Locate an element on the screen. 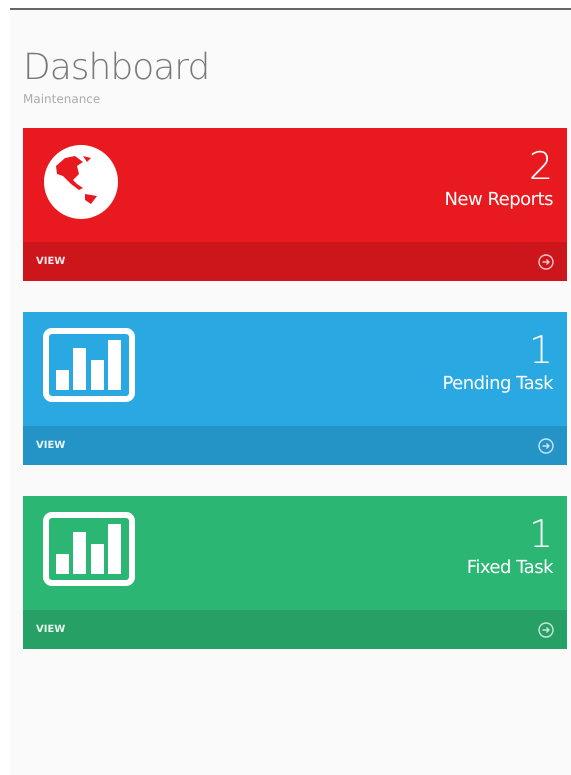 This screenshot has height=775, width=571. globe-icon is located at coordinates (81, 182).